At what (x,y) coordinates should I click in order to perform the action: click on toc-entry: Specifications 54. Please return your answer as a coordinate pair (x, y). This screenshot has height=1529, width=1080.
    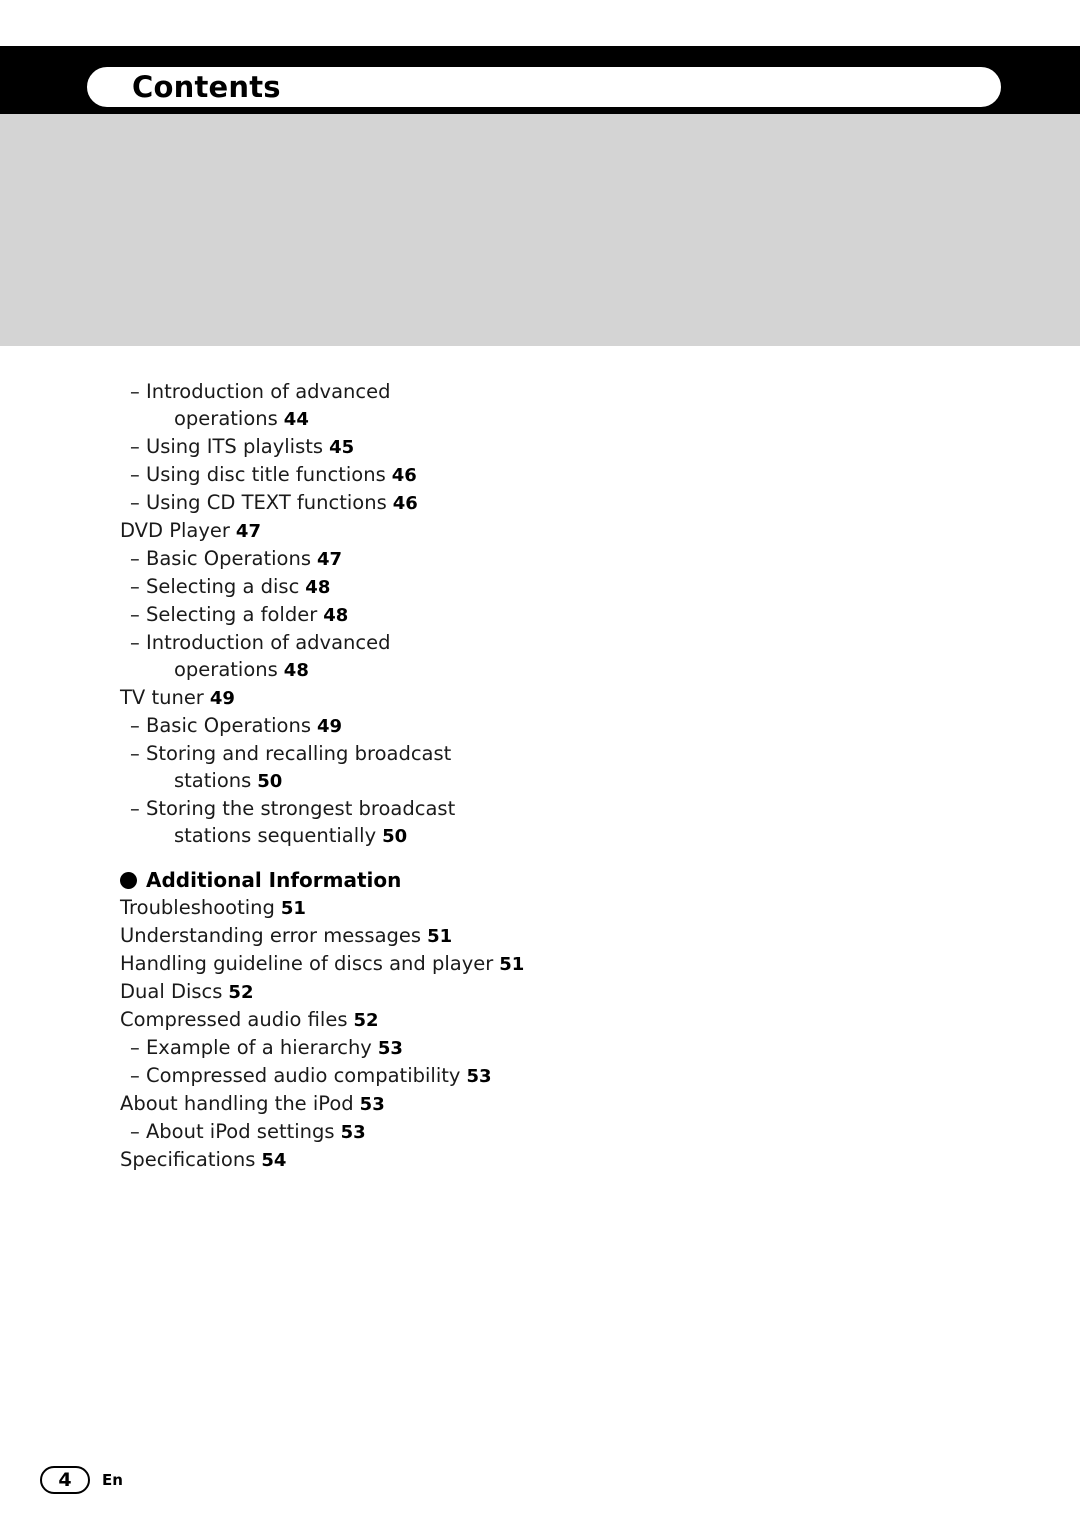
    Looking at the image, I should click on (355, 1160).